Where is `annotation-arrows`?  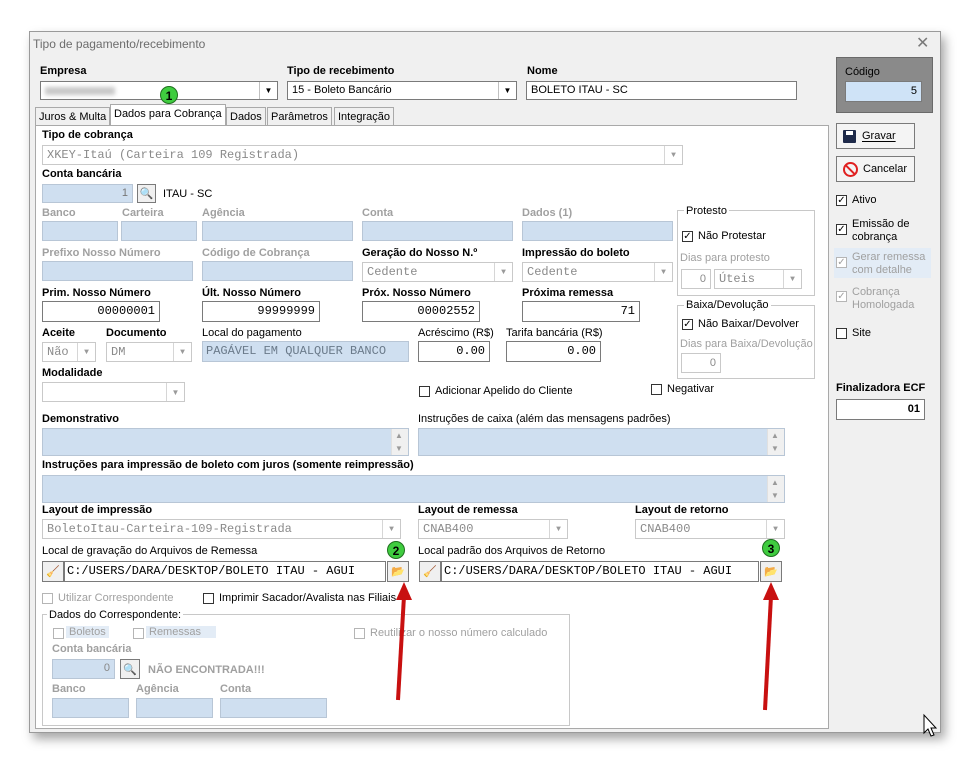 annotation-arrows is located at coordinates (667, 659).